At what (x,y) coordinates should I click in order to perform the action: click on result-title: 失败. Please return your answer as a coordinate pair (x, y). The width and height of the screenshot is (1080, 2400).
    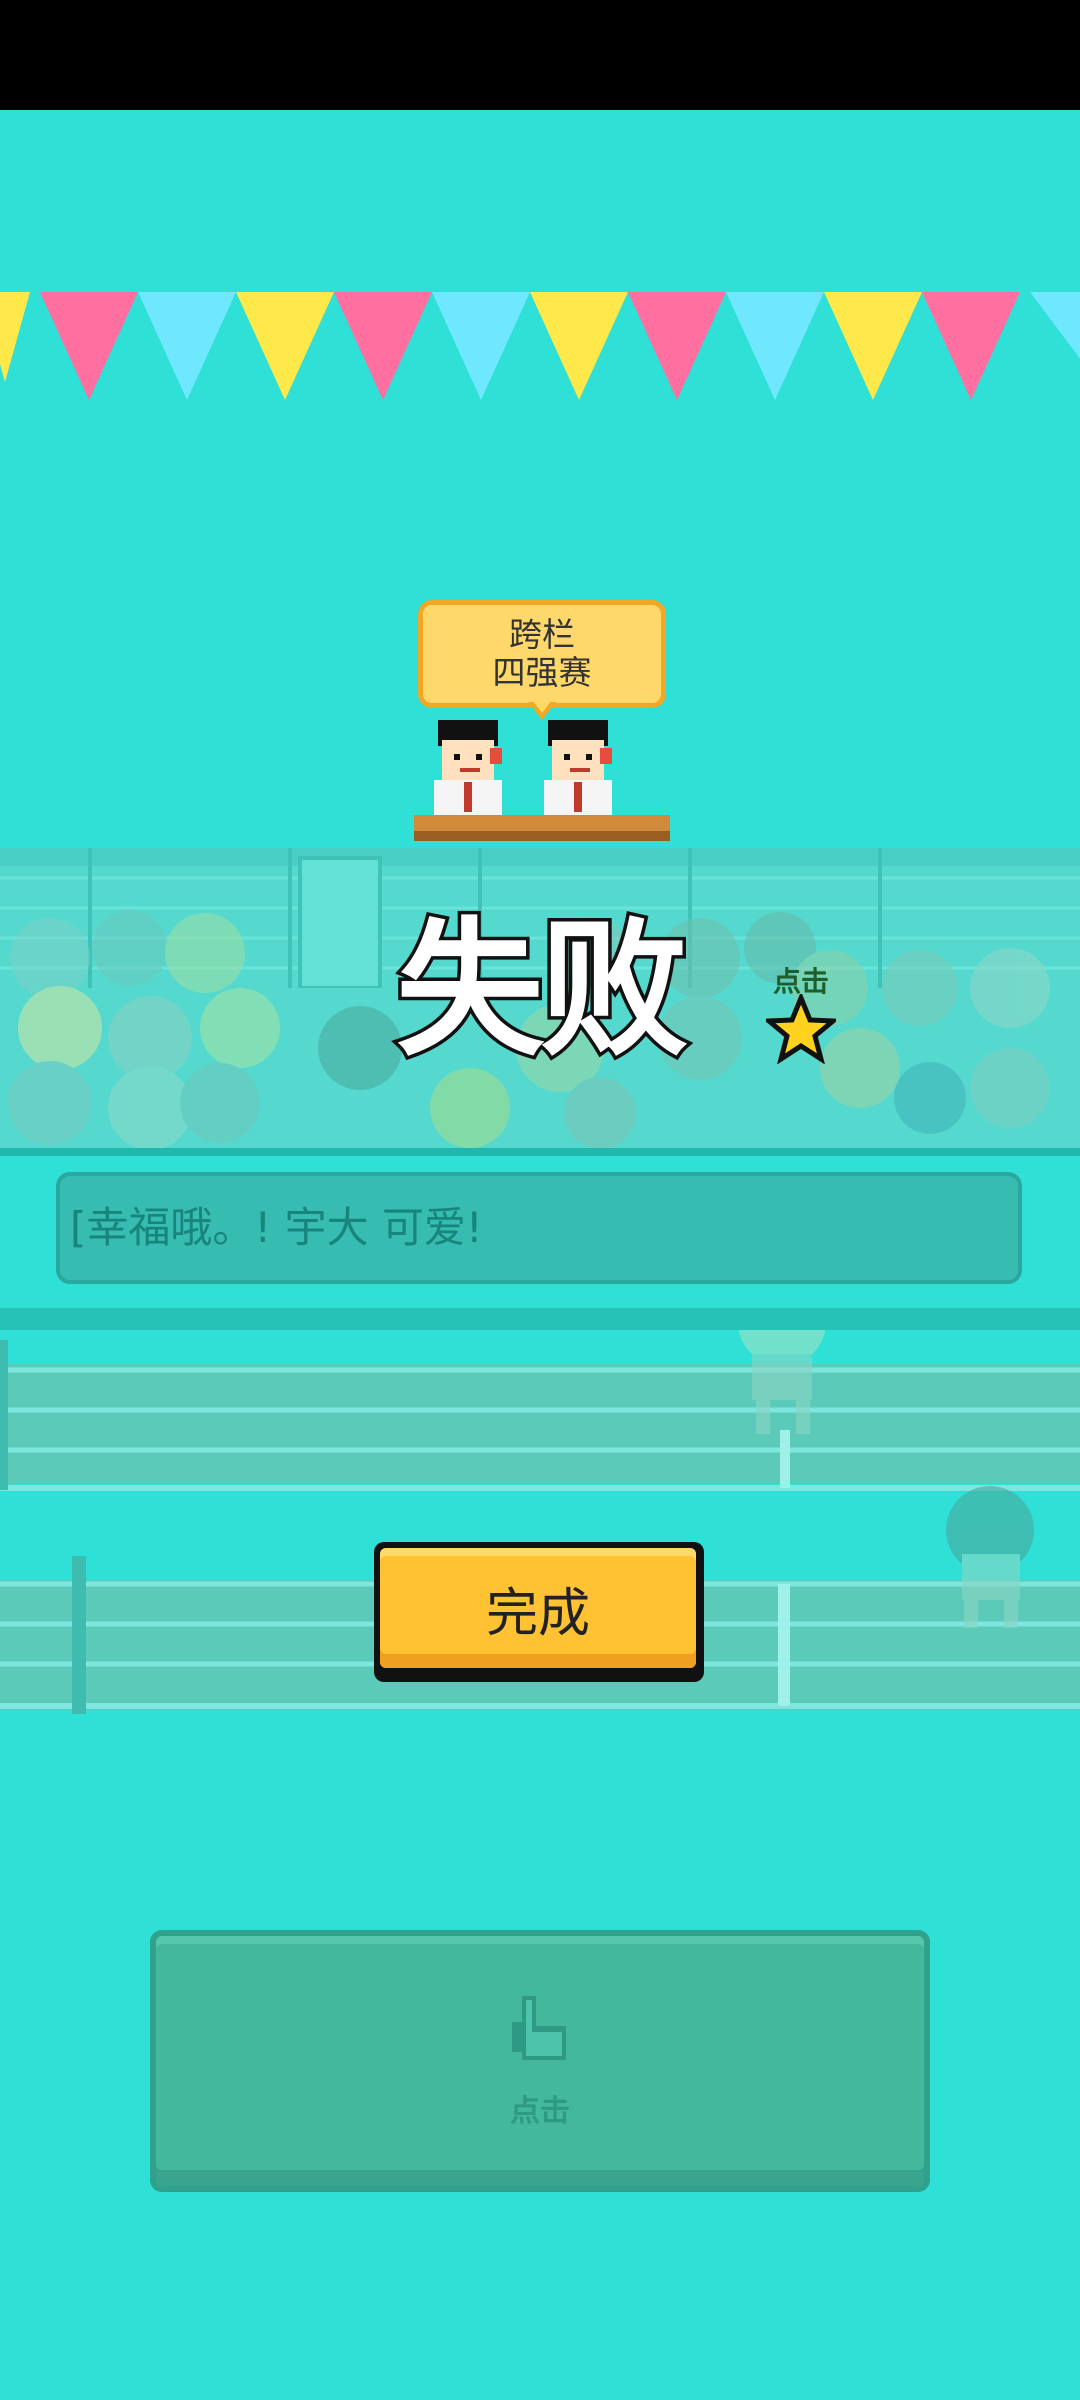
    Looking at the image, I should click on (542, 990).